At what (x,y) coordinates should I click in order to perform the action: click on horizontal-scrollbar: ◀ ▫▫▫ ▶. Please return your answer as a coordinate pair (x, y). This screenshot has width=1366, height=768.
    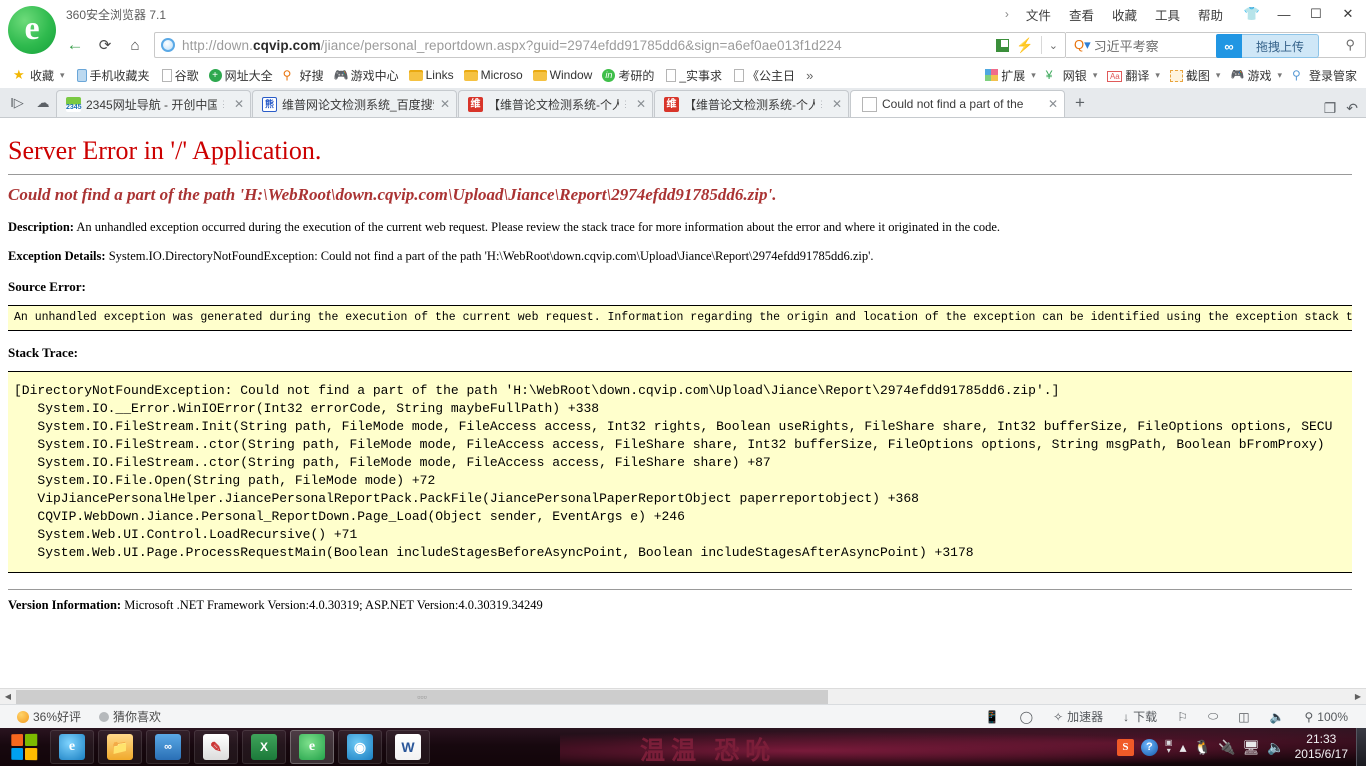
    Looking at the image, I should click on (683, 696).